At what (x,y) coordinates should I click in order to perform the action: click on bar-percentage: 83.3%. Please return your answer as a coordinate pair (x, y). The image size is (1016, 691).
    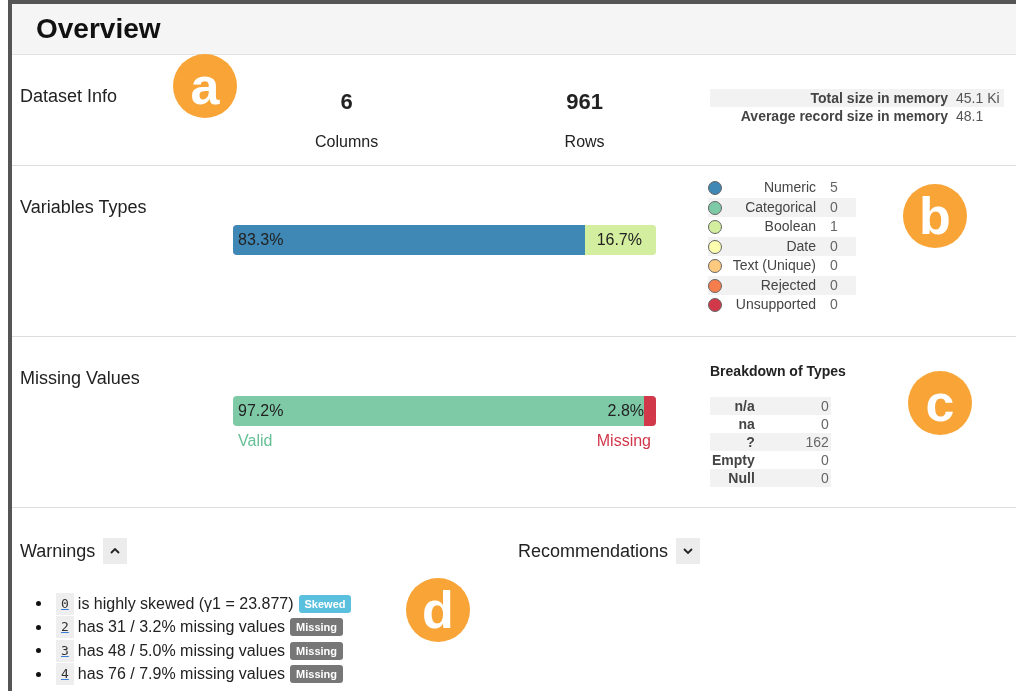
    Looking at the image, I should click on (261, 240).